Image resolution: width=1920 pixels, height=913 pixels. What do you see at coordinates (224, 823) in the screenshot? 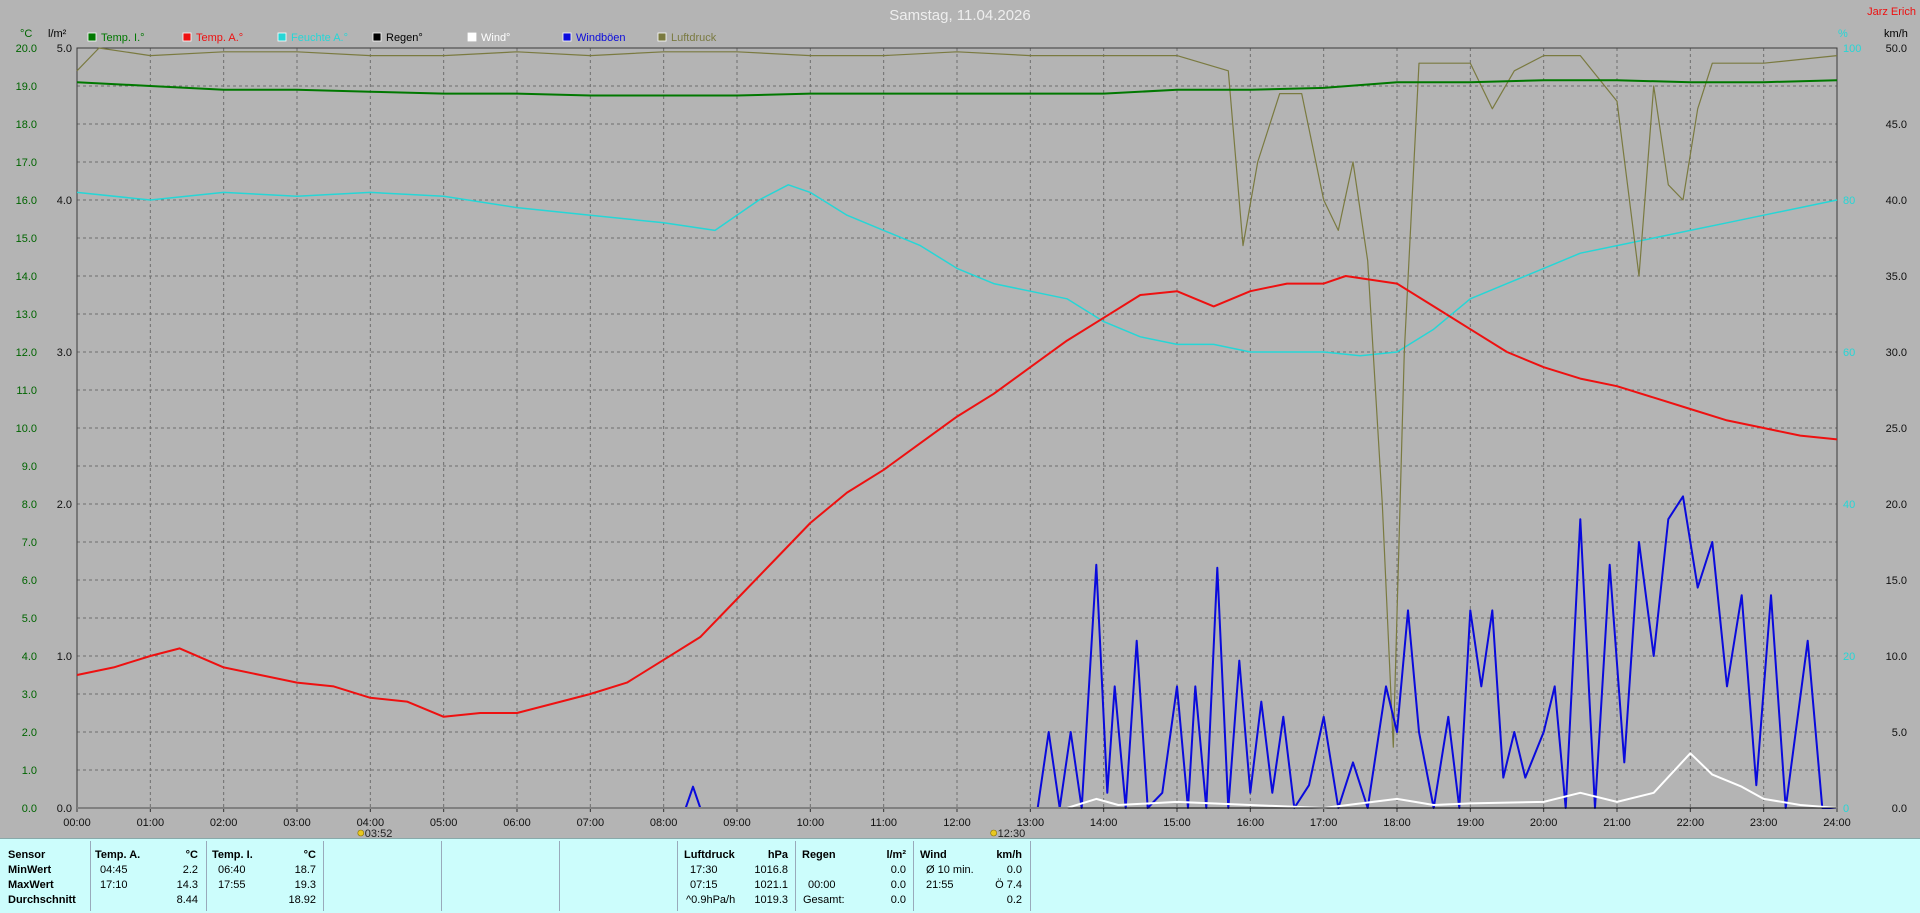
I see `x-tick-label: 02:00` at bounding box center [224, 823].